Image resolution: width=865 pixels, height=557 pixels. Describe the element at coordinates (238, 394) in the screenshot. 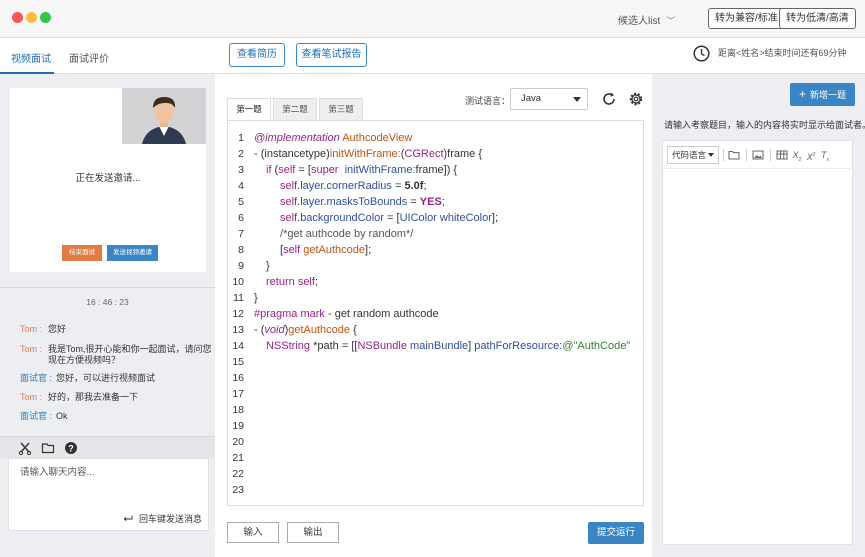

I see `line-number: 17` at that location.